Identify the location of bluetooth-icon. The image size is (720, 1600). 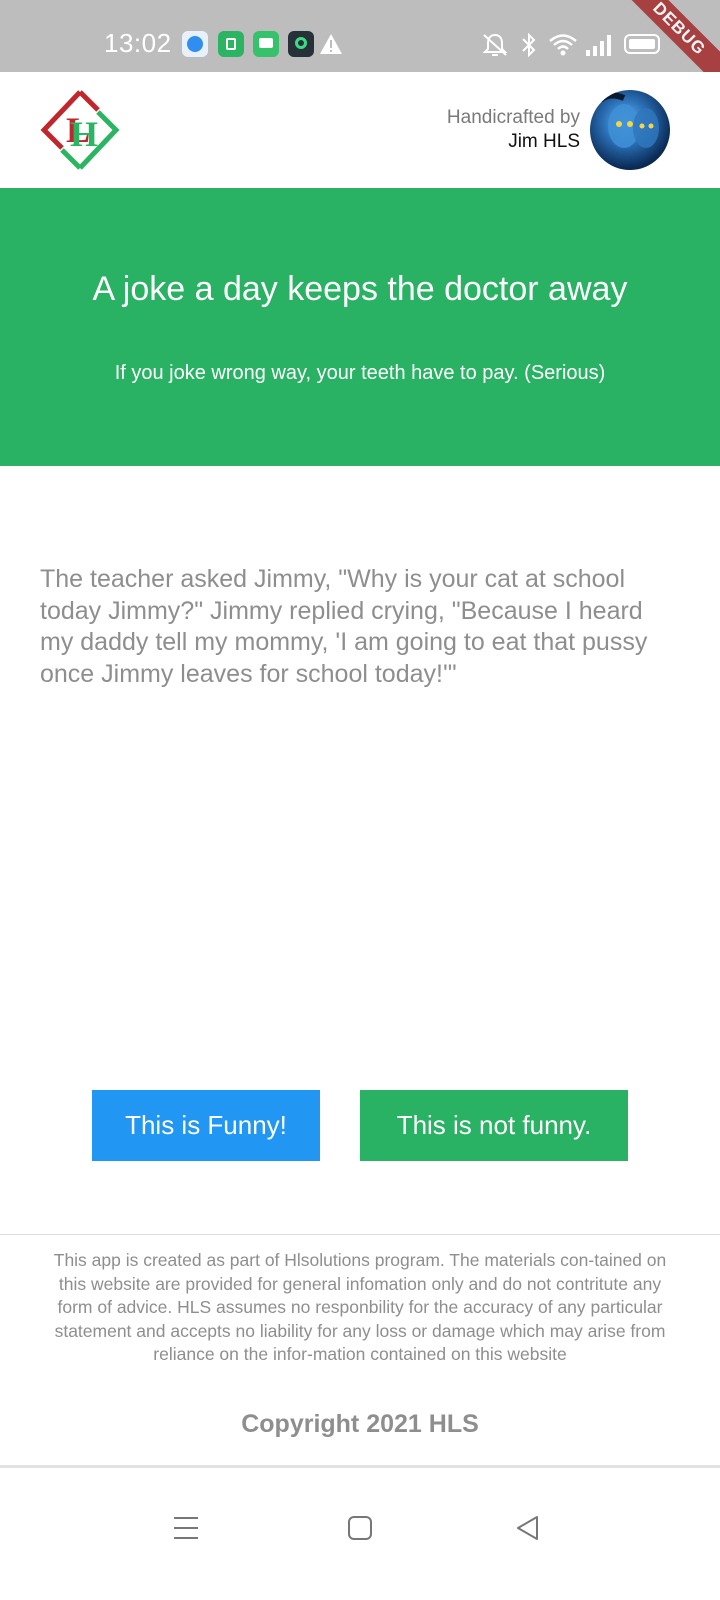
(529, 45).